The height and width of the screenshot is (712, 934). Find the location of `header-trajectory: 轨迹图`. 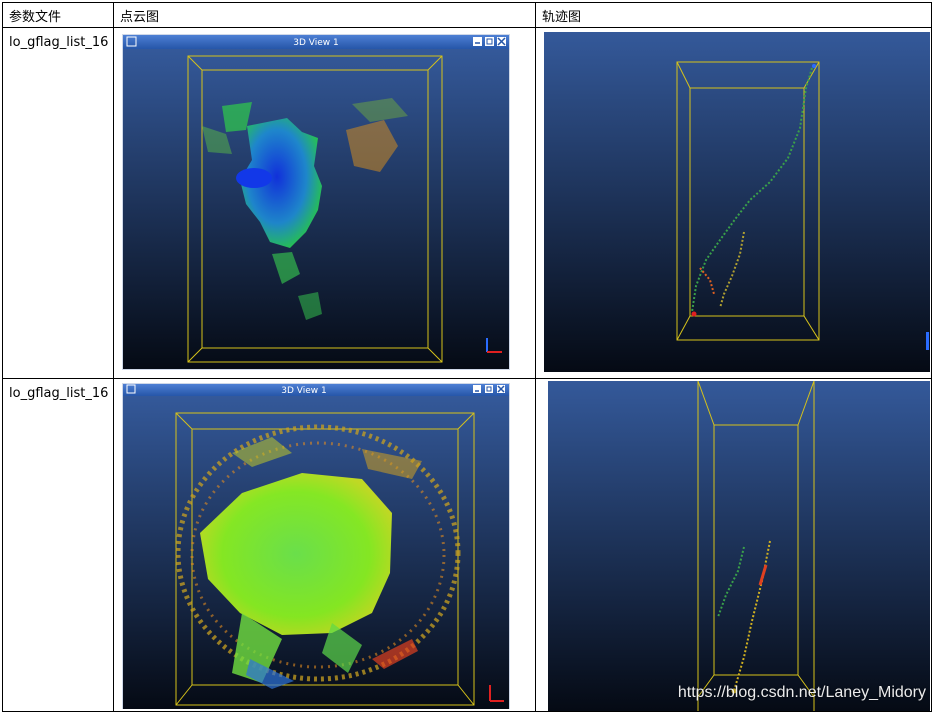

header-trajectory: 轨迹图 is located at coordinates (733, 15).